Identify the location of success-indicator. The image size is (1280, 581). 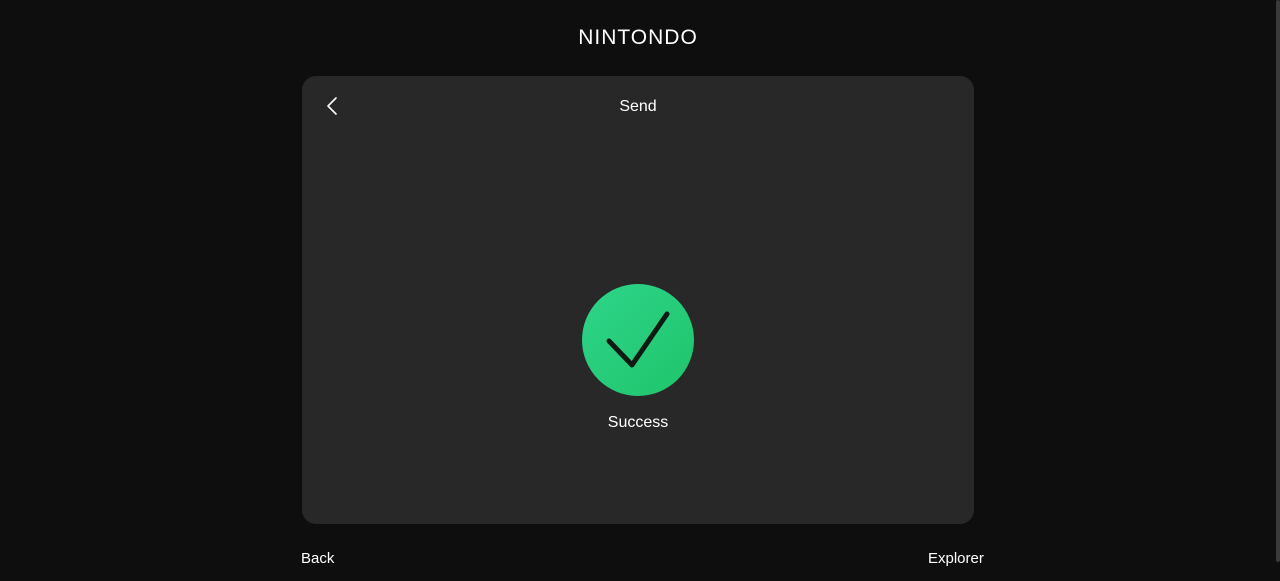
(638, 340).